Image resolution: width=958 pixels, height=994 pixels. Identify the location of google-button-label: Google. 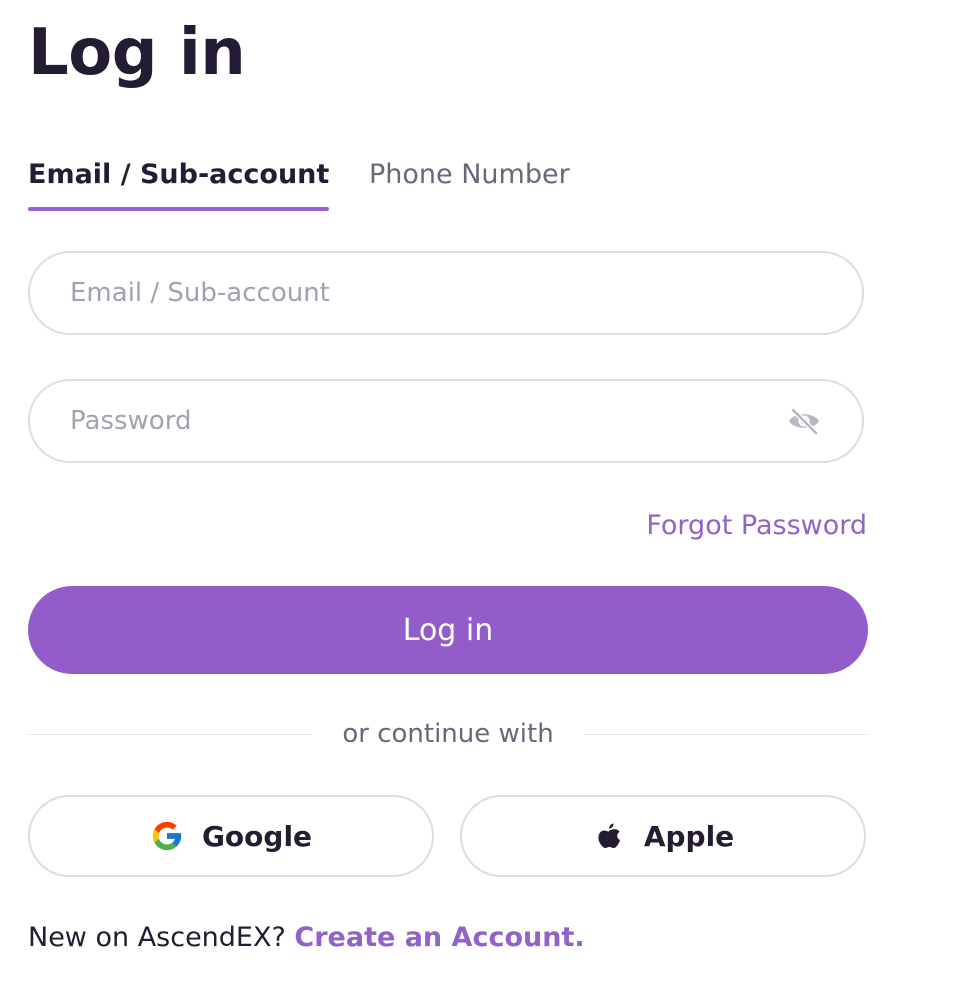
(257, 836).